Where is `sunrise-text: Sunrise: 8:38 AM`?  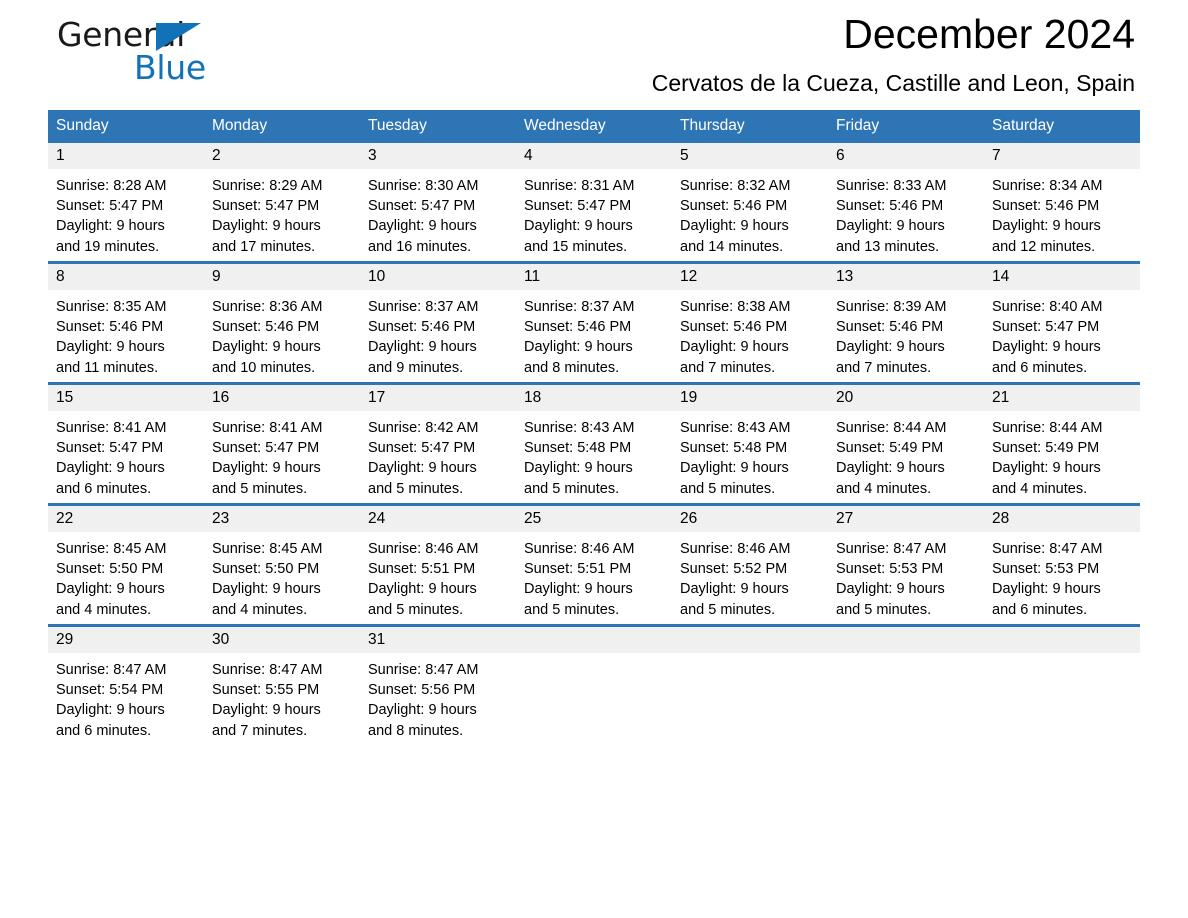 sunrise-text: Sunrise: 8:38 AM is located at coordinates (735, 307).